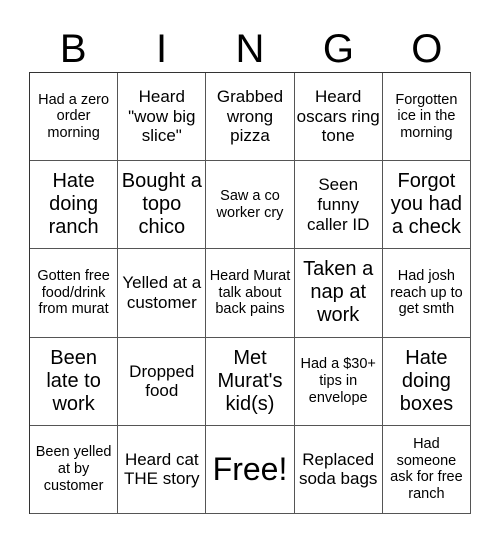 The image size is (500, 544). I want to click on bingo-cell: Forgot you had a check, so click(426, 205).